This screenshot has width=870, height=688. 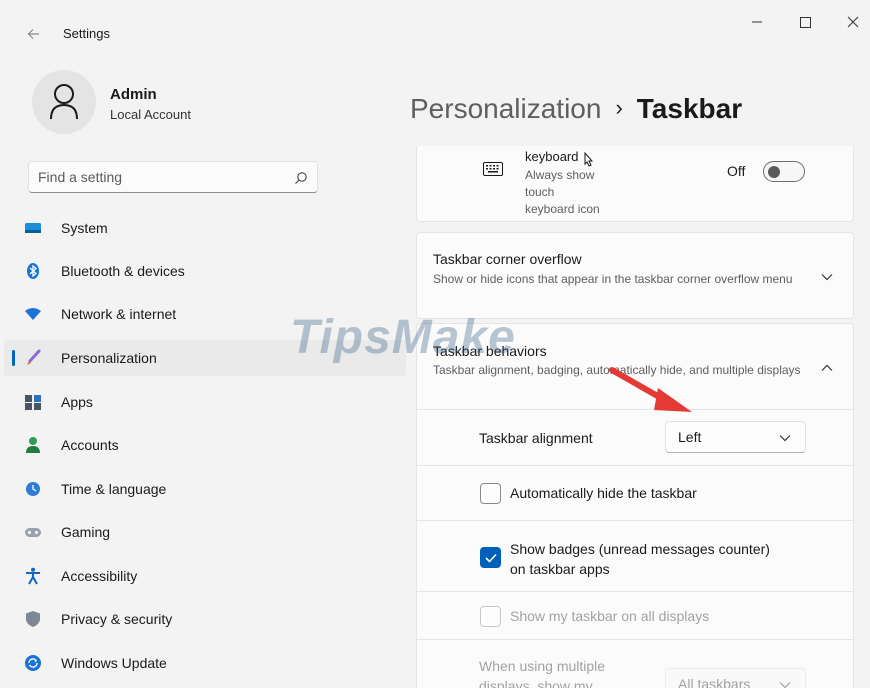 I want to click on sidebar-item-system: System, so click(x=205, y=228).